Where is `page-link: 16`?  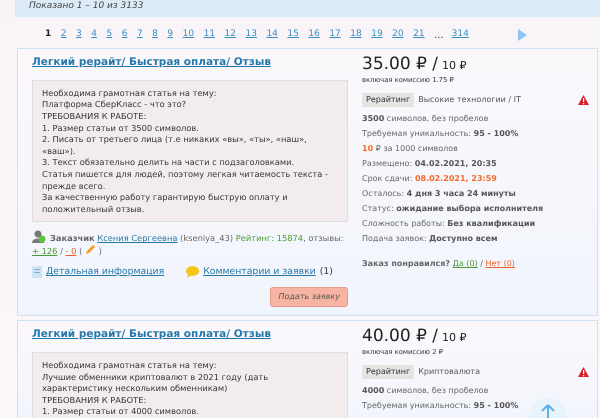
page-link: 16 is located at coordinates (314, 35).